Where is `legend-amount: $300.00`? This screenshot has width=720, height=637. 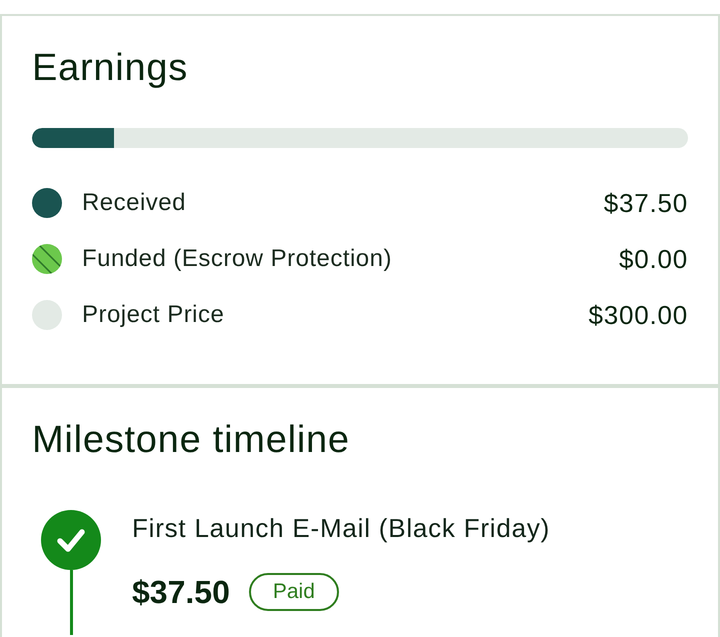
legend-amount: $300.00 is located at coordinates (638, 315).